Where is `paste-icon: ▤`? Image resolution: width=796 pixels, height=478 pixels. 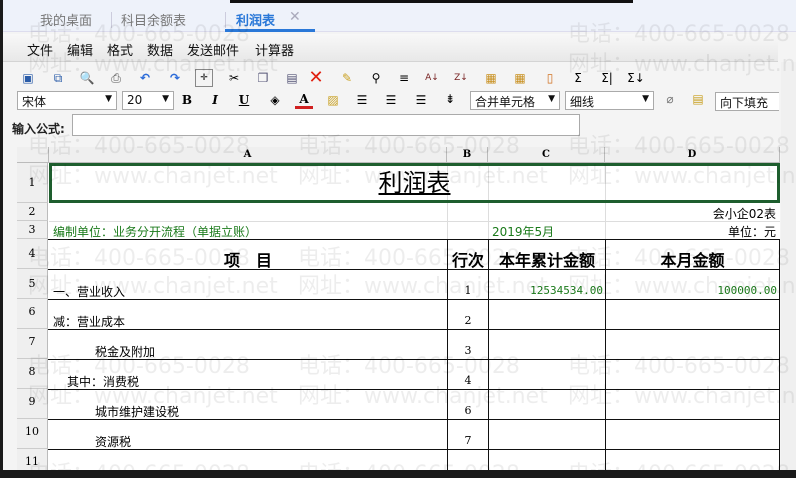
paste-icon: ▤ is located at coordinates (292, 78).